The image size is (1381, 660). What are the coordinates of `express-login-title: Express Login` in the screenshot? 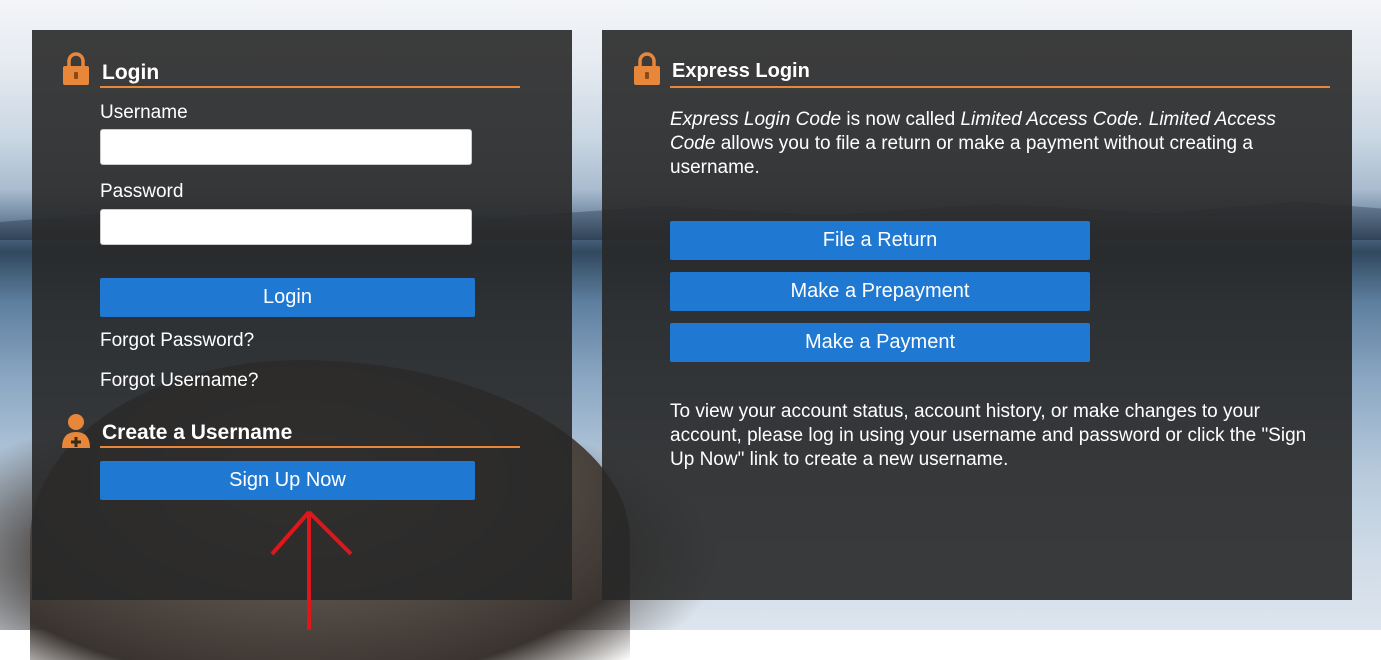 It's located at (741, 71).